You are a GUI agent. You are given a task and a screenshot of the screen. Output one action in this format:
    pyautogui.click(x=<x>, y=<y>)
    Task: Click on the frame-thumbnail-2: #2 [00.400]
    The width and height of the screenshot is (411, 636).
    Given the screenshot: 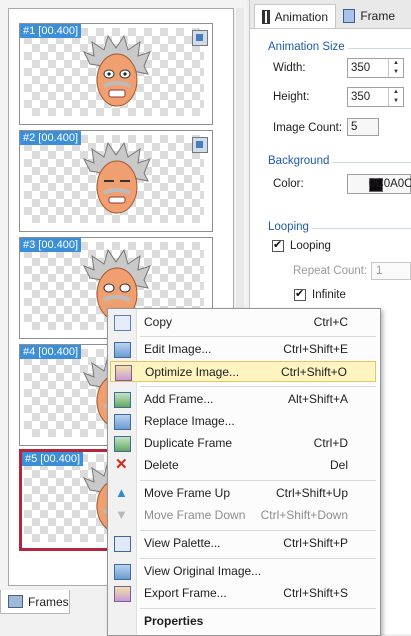 What is the action you would take?
    pyautogui.click(x=116, y=181)
    